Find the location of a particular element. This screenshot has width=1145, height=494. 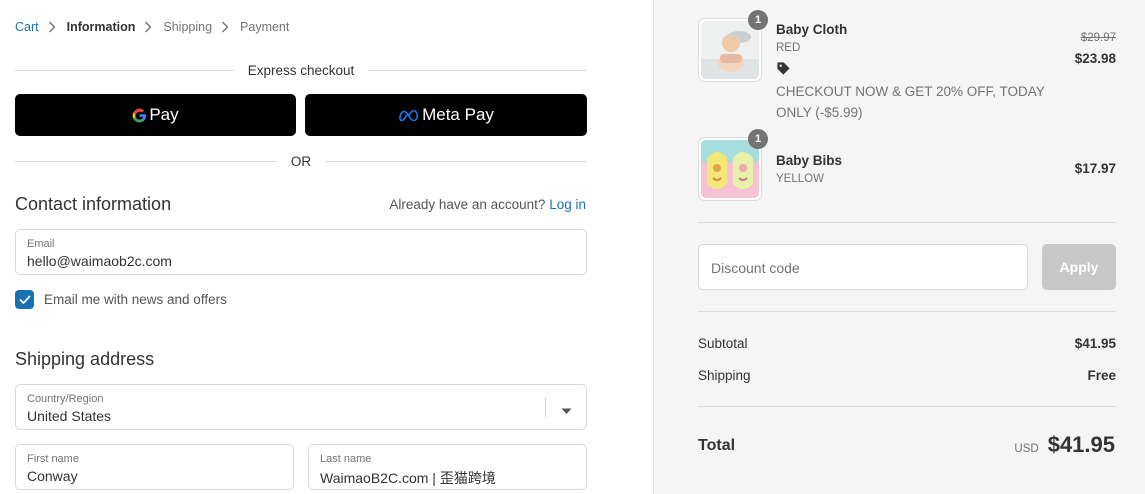

breadcrumb-information: Information is located at coordinates (101, 27).